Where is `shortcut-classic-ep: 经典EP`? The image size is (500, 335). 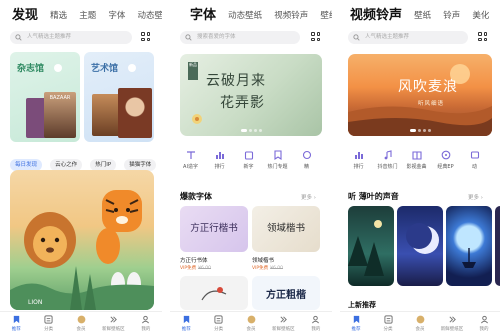 shortcut-classic-ep: 经典EP is located at coordinates (445, 162).